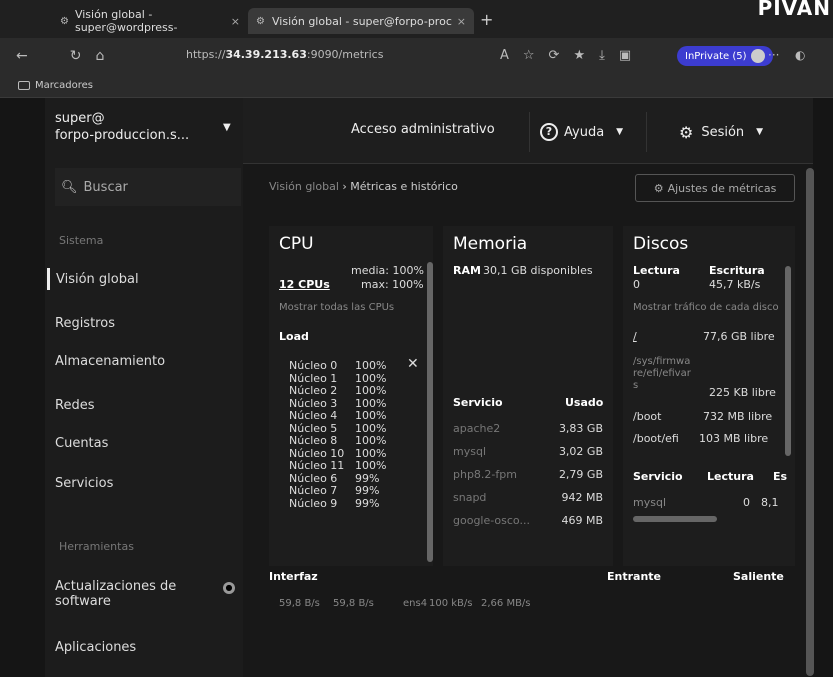  What do you see at coordinates (313, 490) in the screenshot?
I see `core-name: Núcleo 7` at bounding box center [313, 490].